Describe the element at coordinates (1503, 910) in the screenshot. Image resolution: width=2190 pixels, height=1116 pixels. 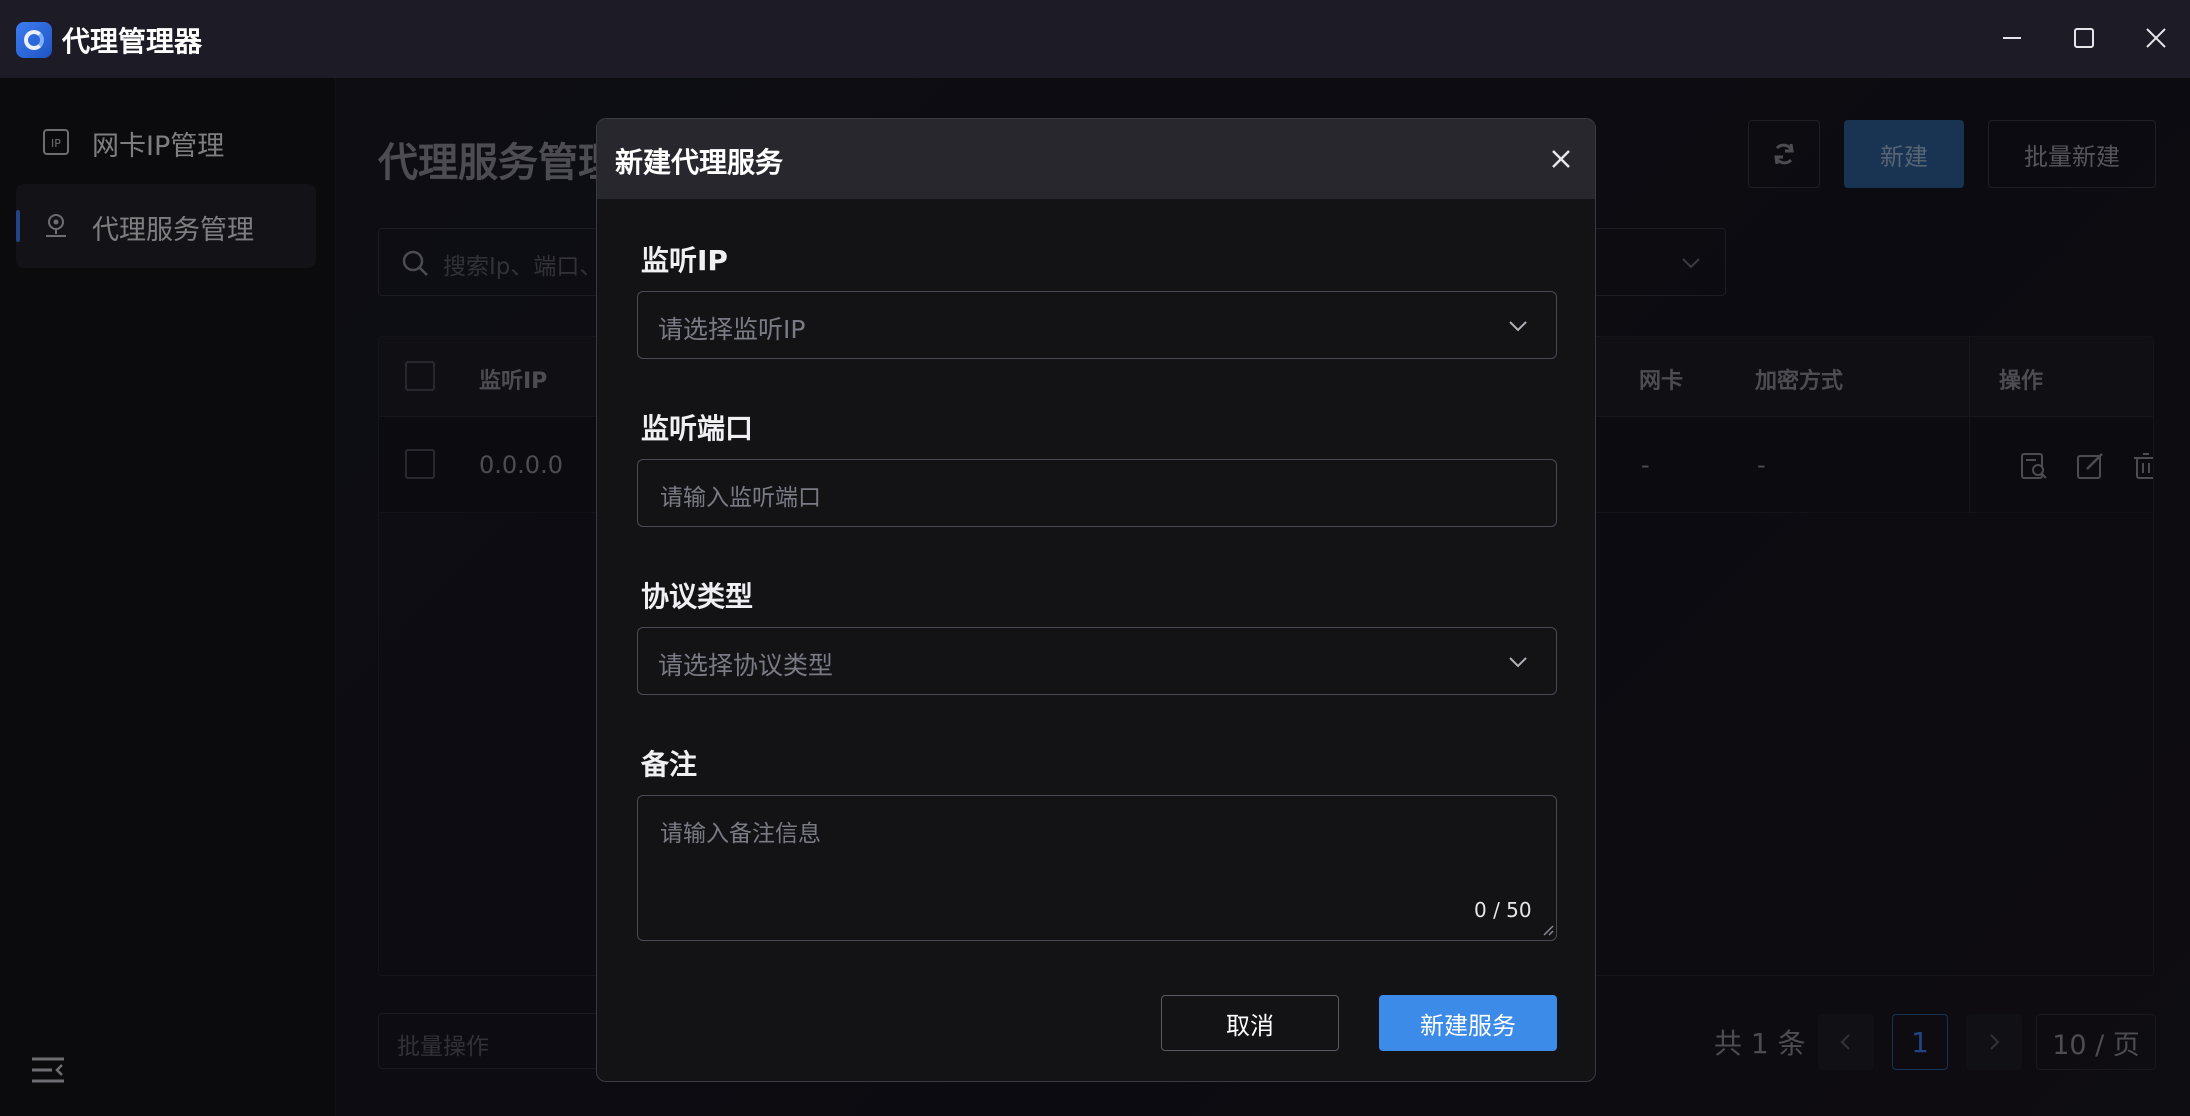
I see `char-counter: 0 / 50` at that location.